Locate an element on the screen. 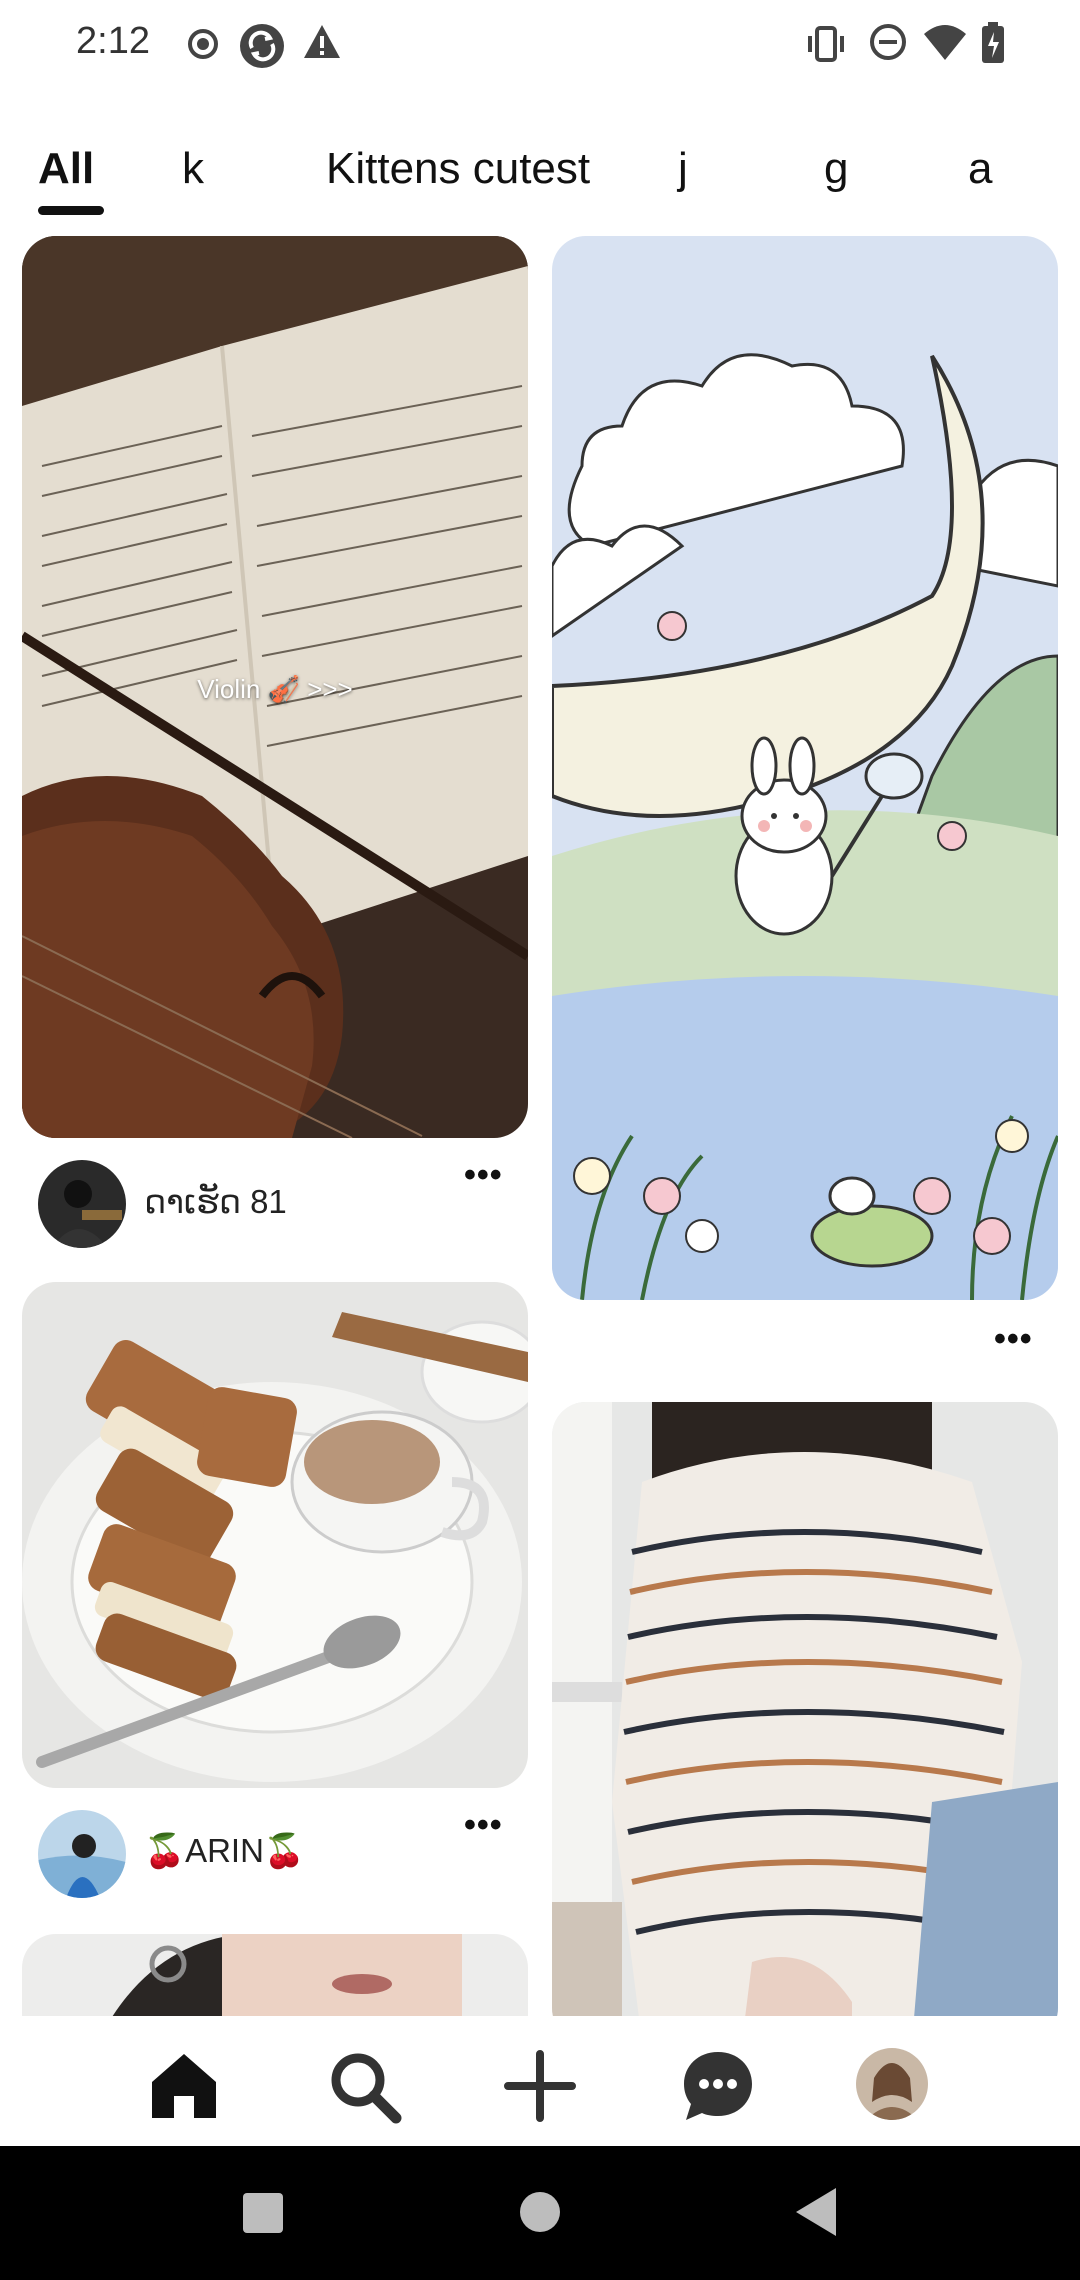  board-tabs: All k Kittens cutest j g a is located at coordinates (540, 175).